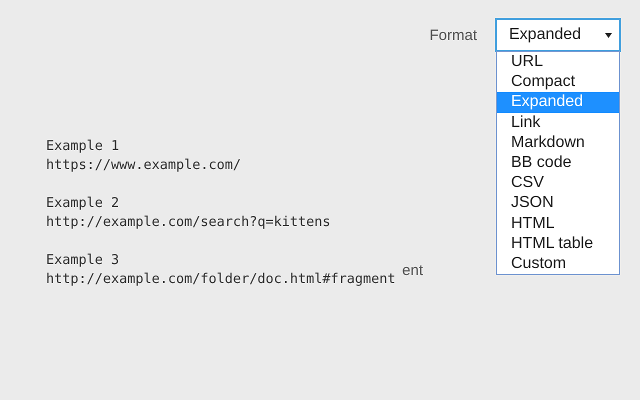 The height and width of the screenshot is (400, 640). What do you see at coordinates (83, 146) in the screenshot?
I see `example-title: Example 1` at bounding box center [83, 146].